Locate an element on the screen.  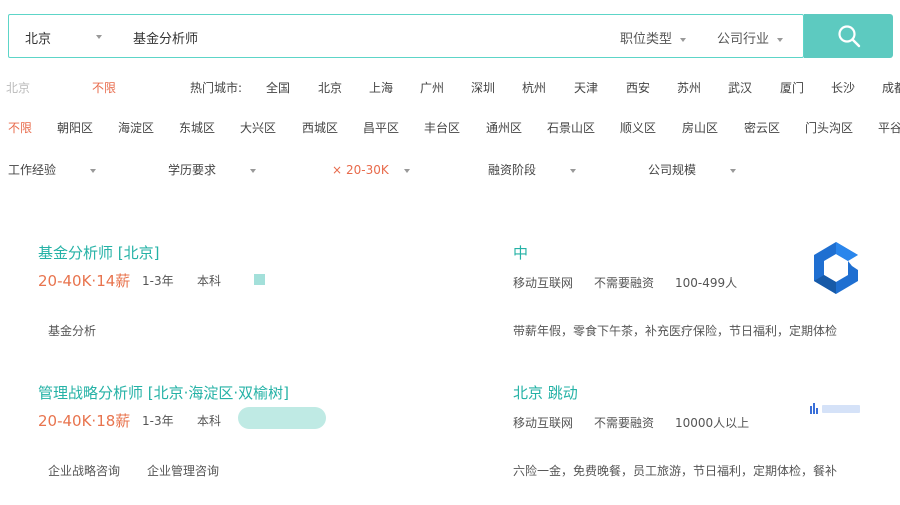
city-item: 厦门 is located at coordinates (792, 88).